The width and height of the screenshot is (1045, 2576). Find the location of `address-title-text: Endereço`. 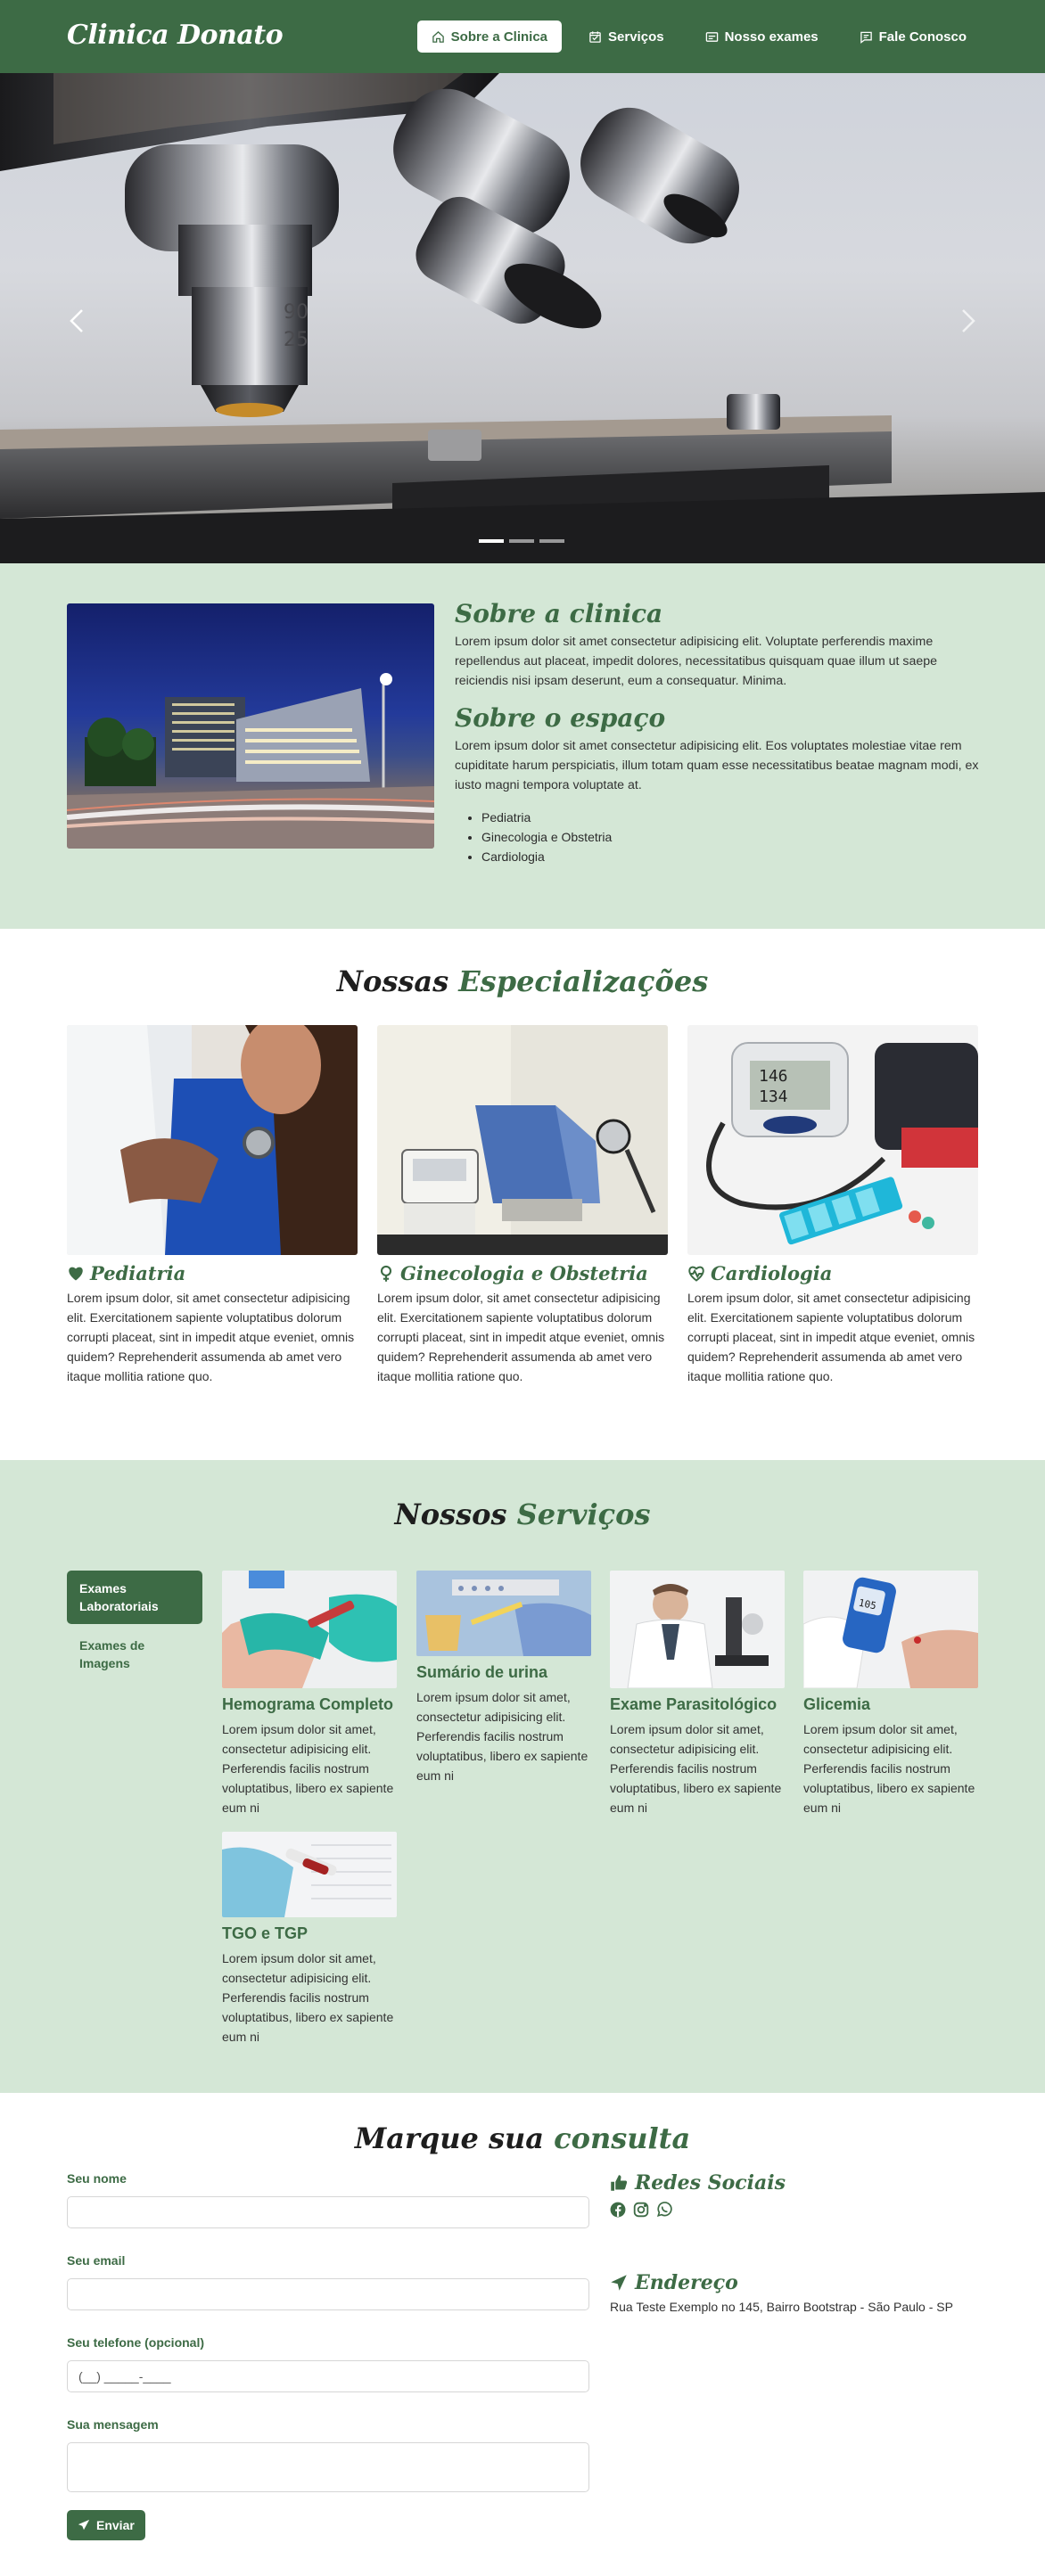

address-title-text: Endereço is located at coordinates (686, 2283).